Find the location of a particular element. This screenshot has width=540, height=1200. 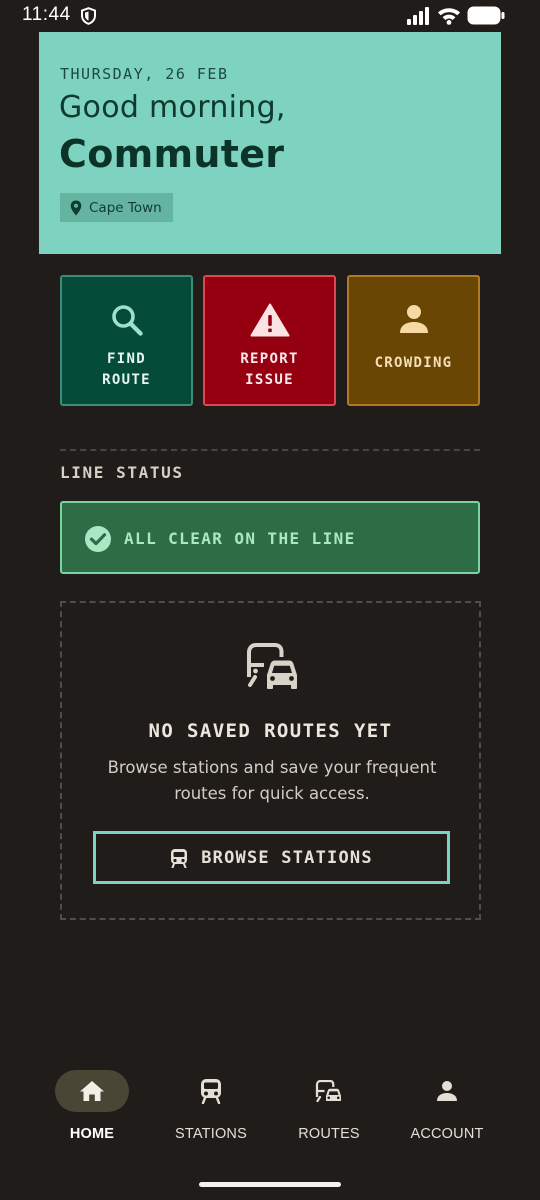

browse-stations-button: BROWSE STATIONS is located at coordinates (271, 857).